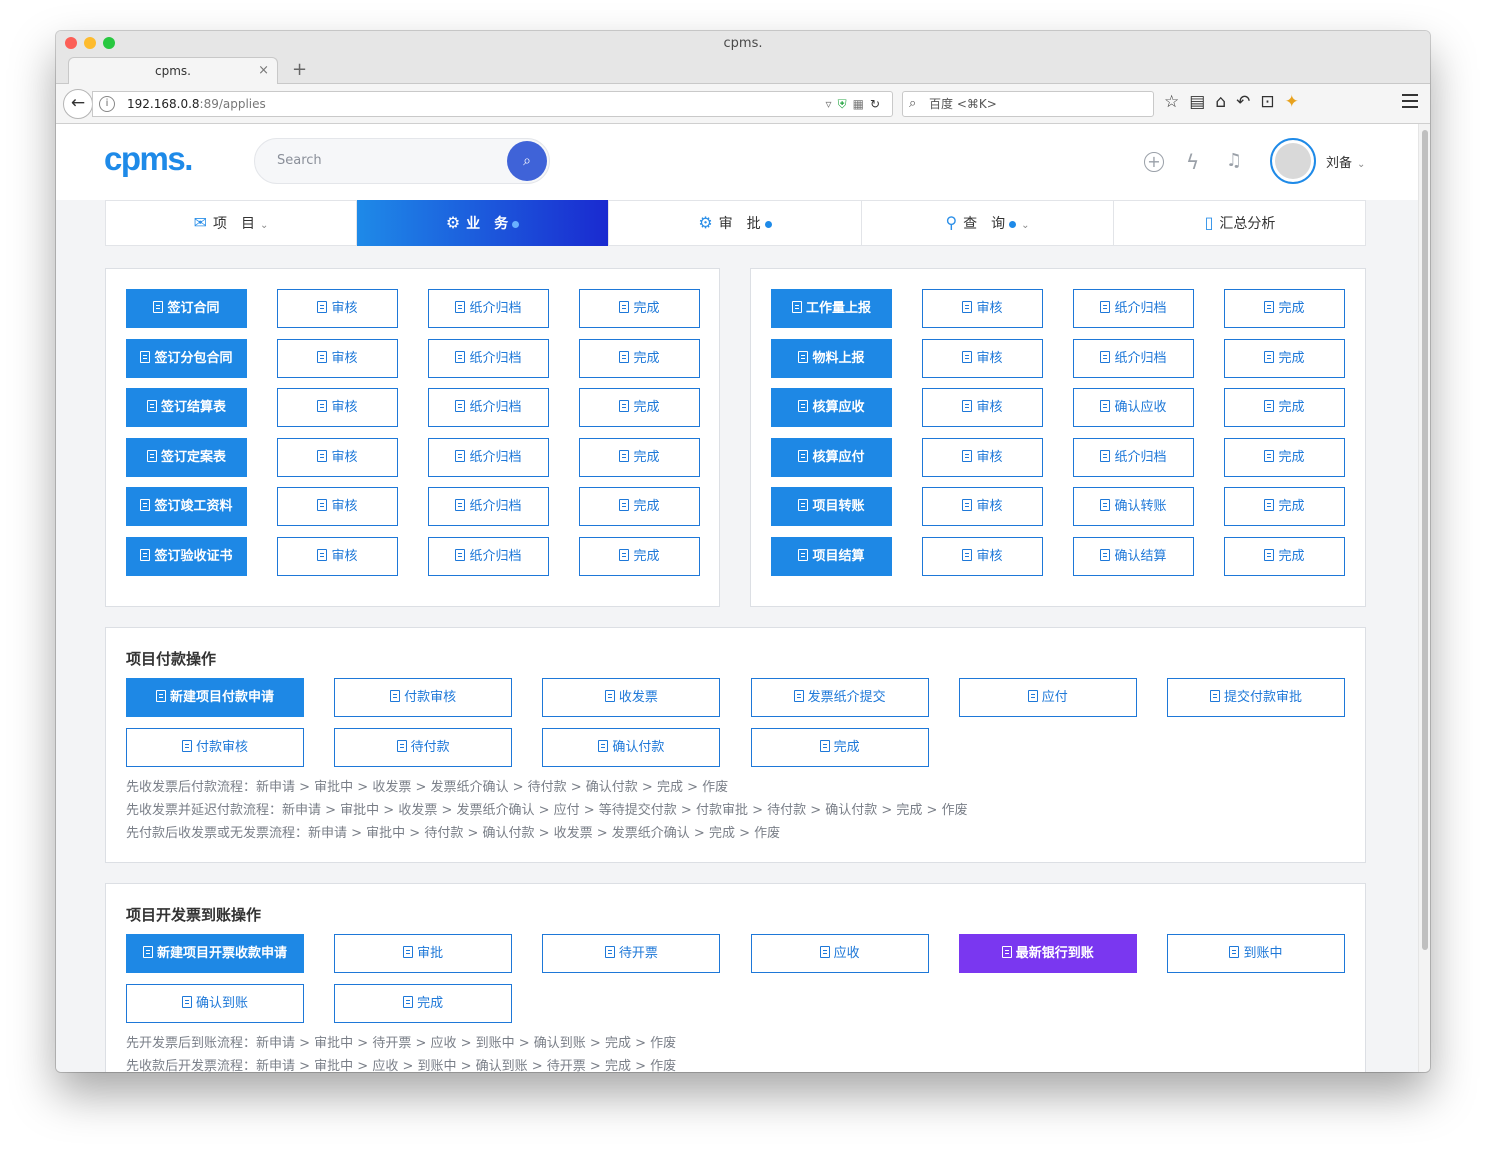 This screenshot has height=1153, width=1486. Describe the element at coordinates (173, 71) in the screenshot. I see `browser-tab: cpms. ×` at that location.